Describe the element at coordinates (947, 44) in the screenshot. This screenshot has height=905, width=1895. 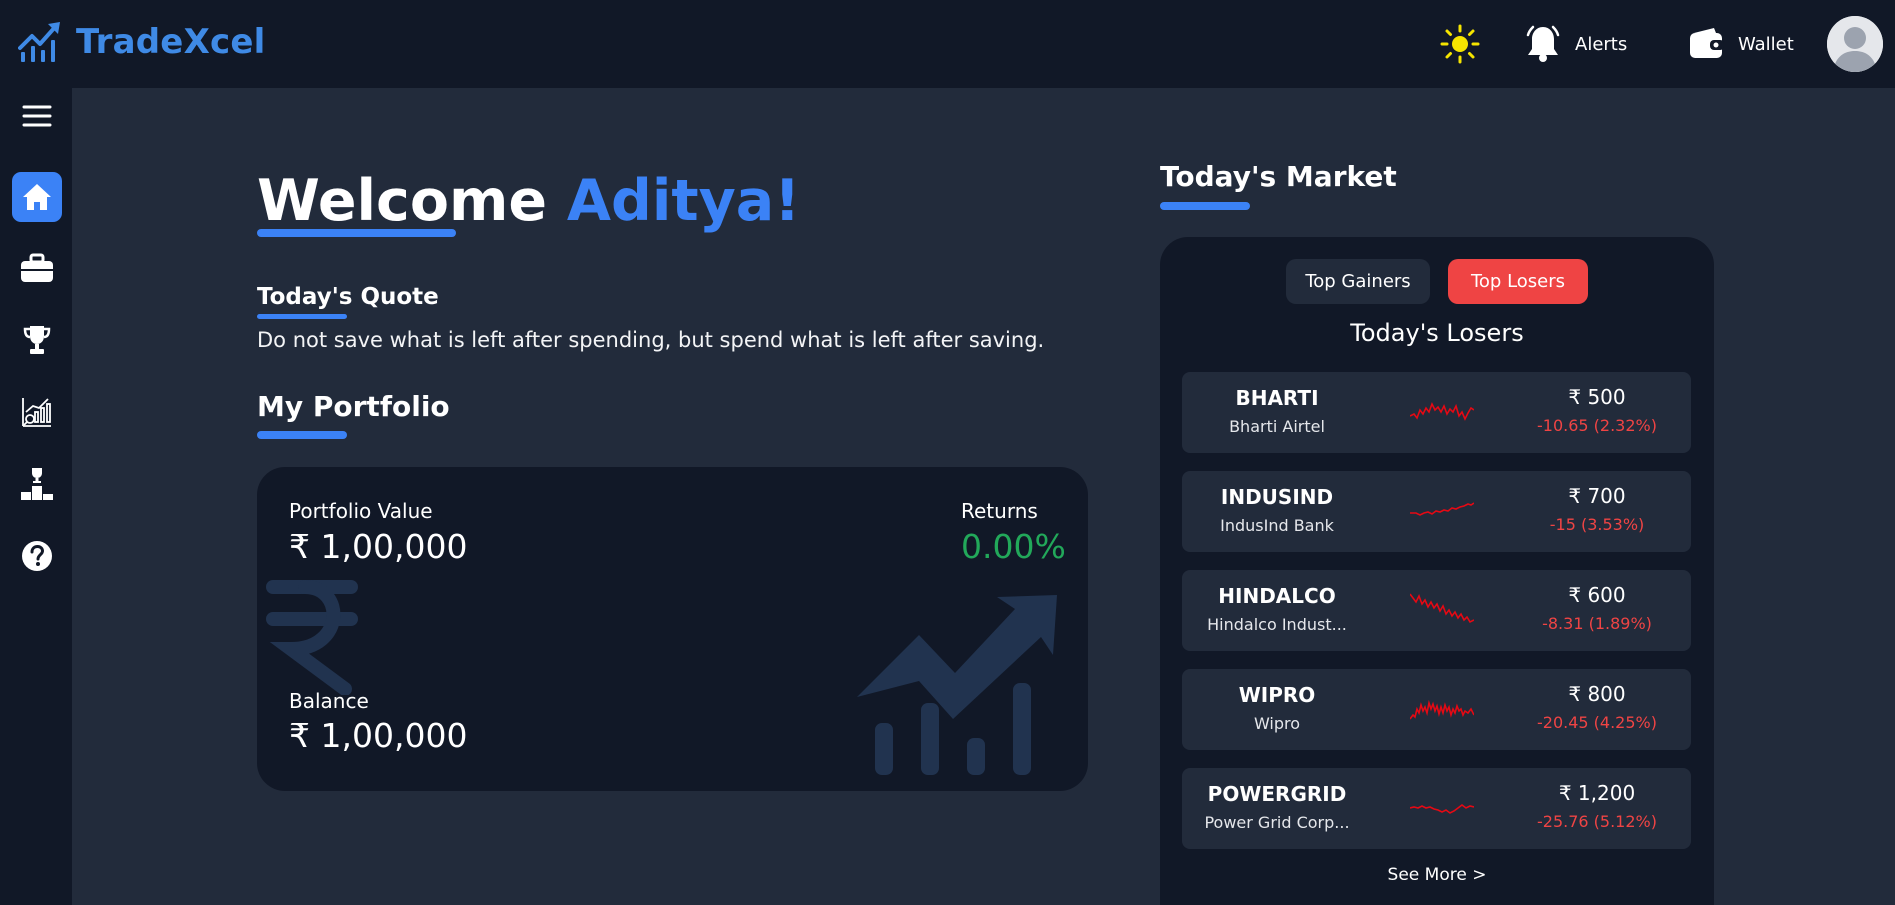
I see `top-navbar: TradeXcel Alerts Wallet` at that location.